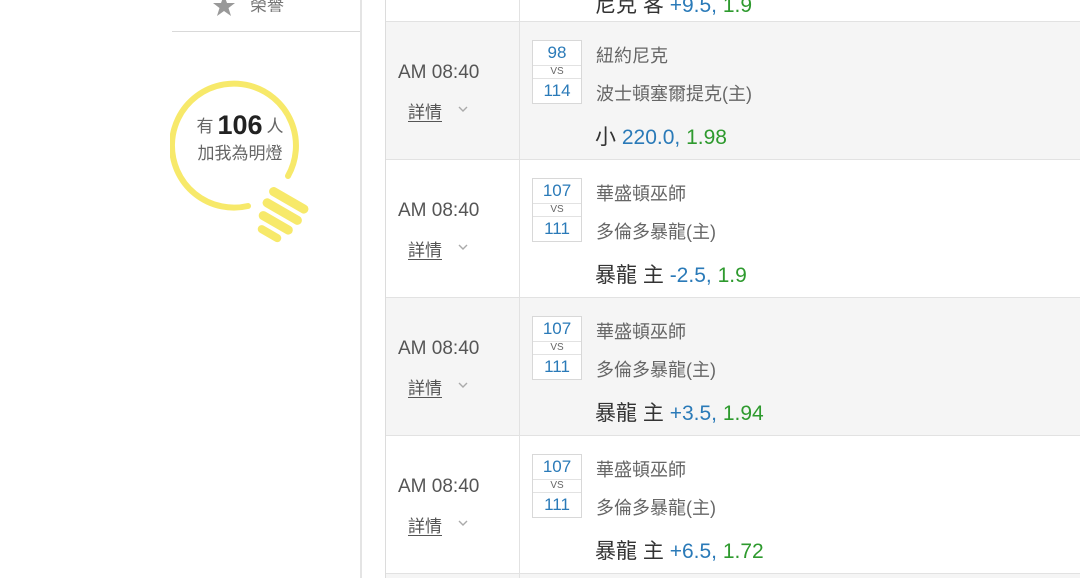 This screenshot has height=578, width=1080. What do you see at coordinates (743, 551) in the screenshot?
I see `bet-odds: 1.72` at bounding box center [743, 551].